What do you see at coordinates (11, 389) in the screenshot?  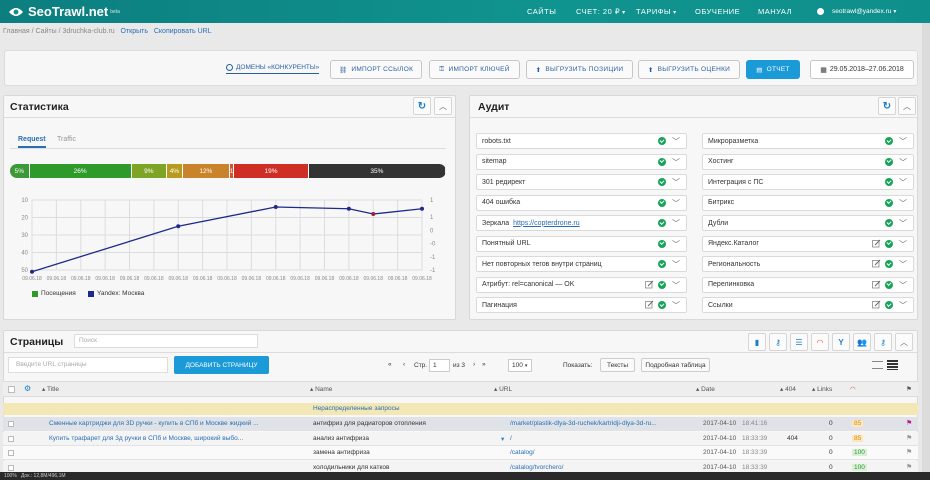 I see `select-all-checkbox` at bounding box center [11, 389].